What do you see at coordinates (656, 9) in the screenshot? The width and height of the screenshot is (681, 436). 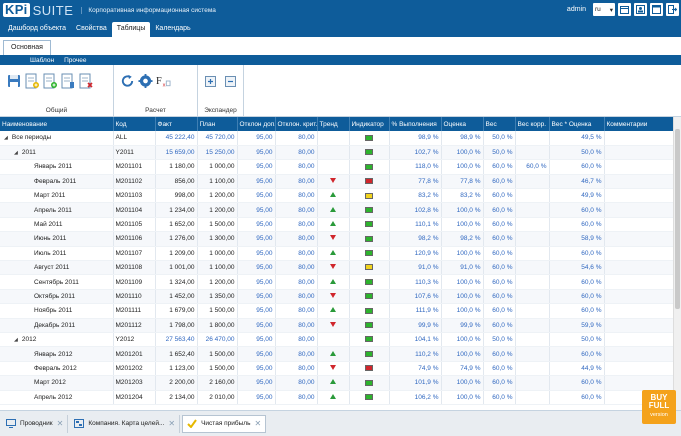 I see `window-icon` at bounding box center [656, 9].